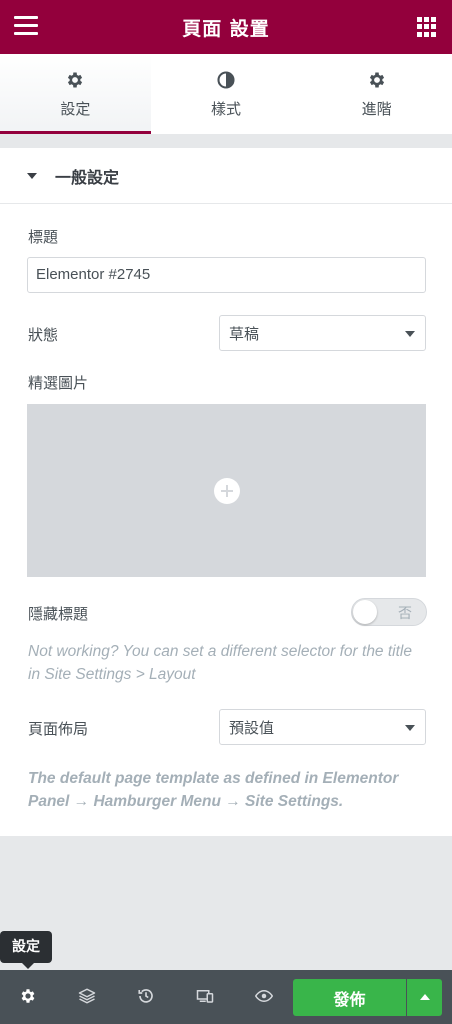 The width and height of the screenshot is (452, 1024). What do you see at coordinates (226, 176) in the screenshot?
I see `section-toggle-general: 一般設定` at bounding box center [226, 176].